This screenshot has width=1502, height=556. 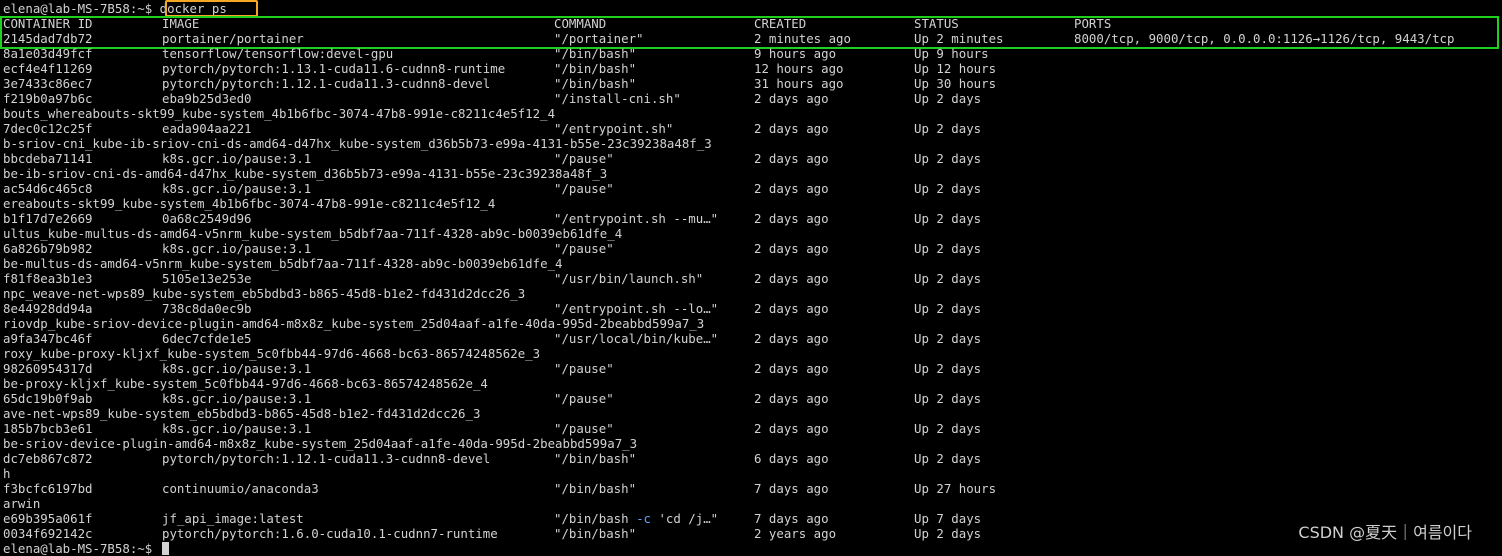 I want to click on cell-status: Up 7 days, so click(x=948, y=518).